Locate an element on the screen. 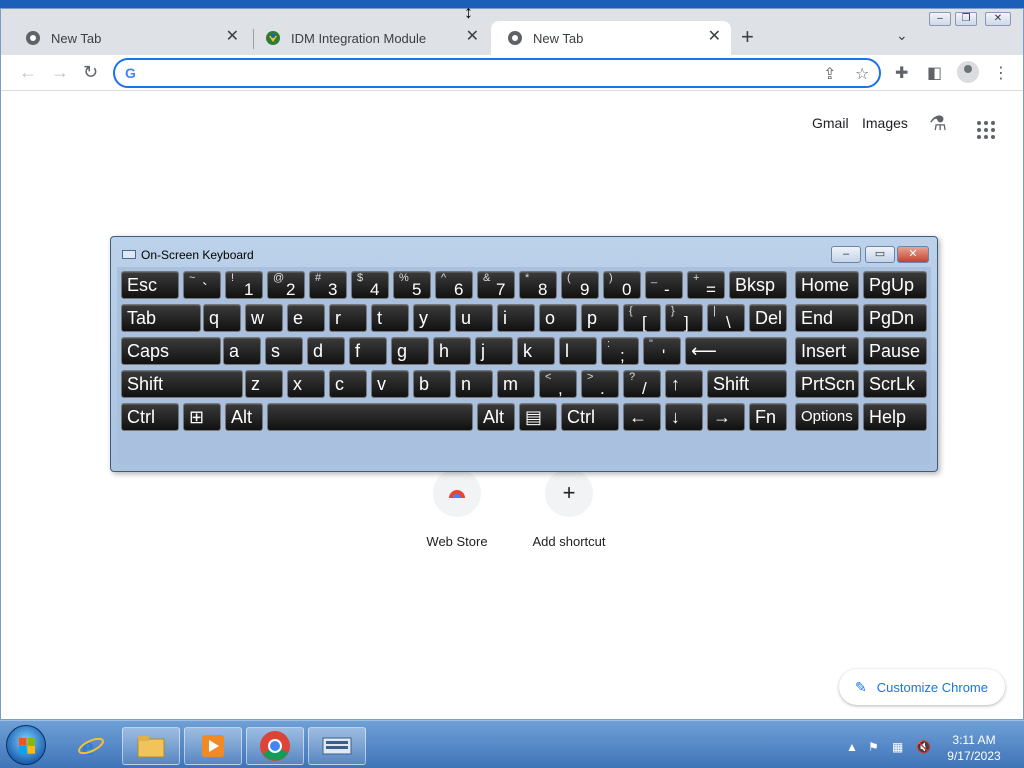 This screenshot has width=1024, height=768. key: PgDn is located at coordinates (895, 318).